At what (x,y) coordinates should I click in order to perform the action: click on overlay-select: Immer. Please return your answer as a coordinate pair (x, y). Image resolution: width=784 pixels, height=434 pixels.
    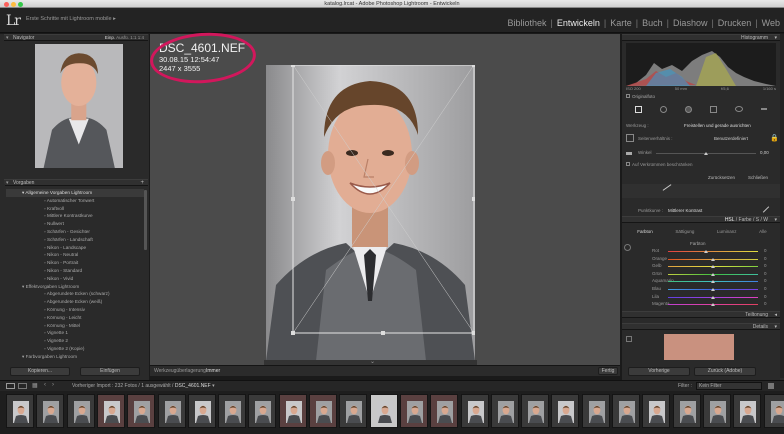
    Looking at the image, I should click on (213, 371).